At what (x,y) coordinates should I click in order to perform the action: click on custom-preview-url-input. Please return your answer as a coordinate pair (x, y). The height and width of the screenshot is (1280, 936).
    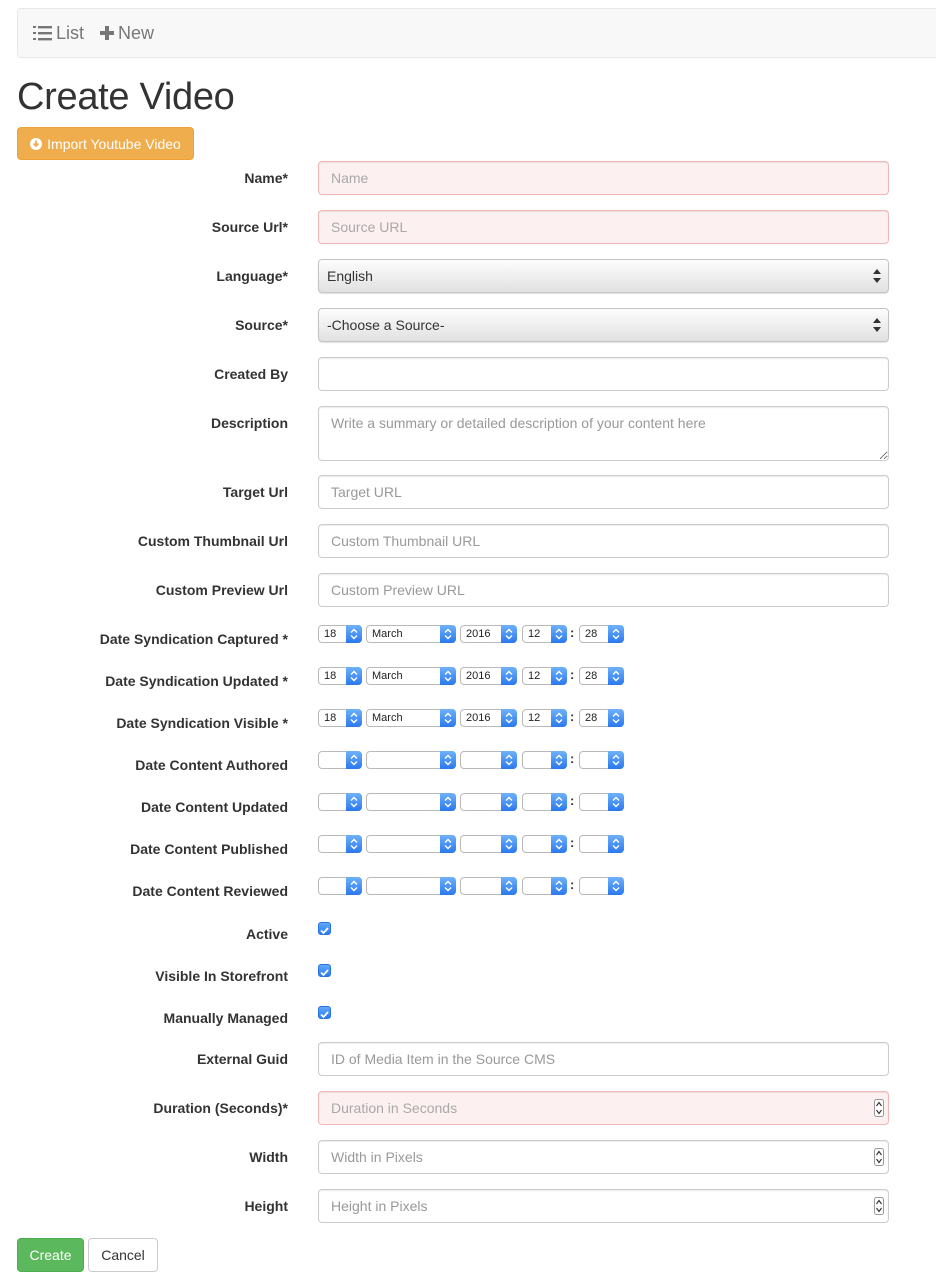
    Looking at the image, I should click on (603, 590).